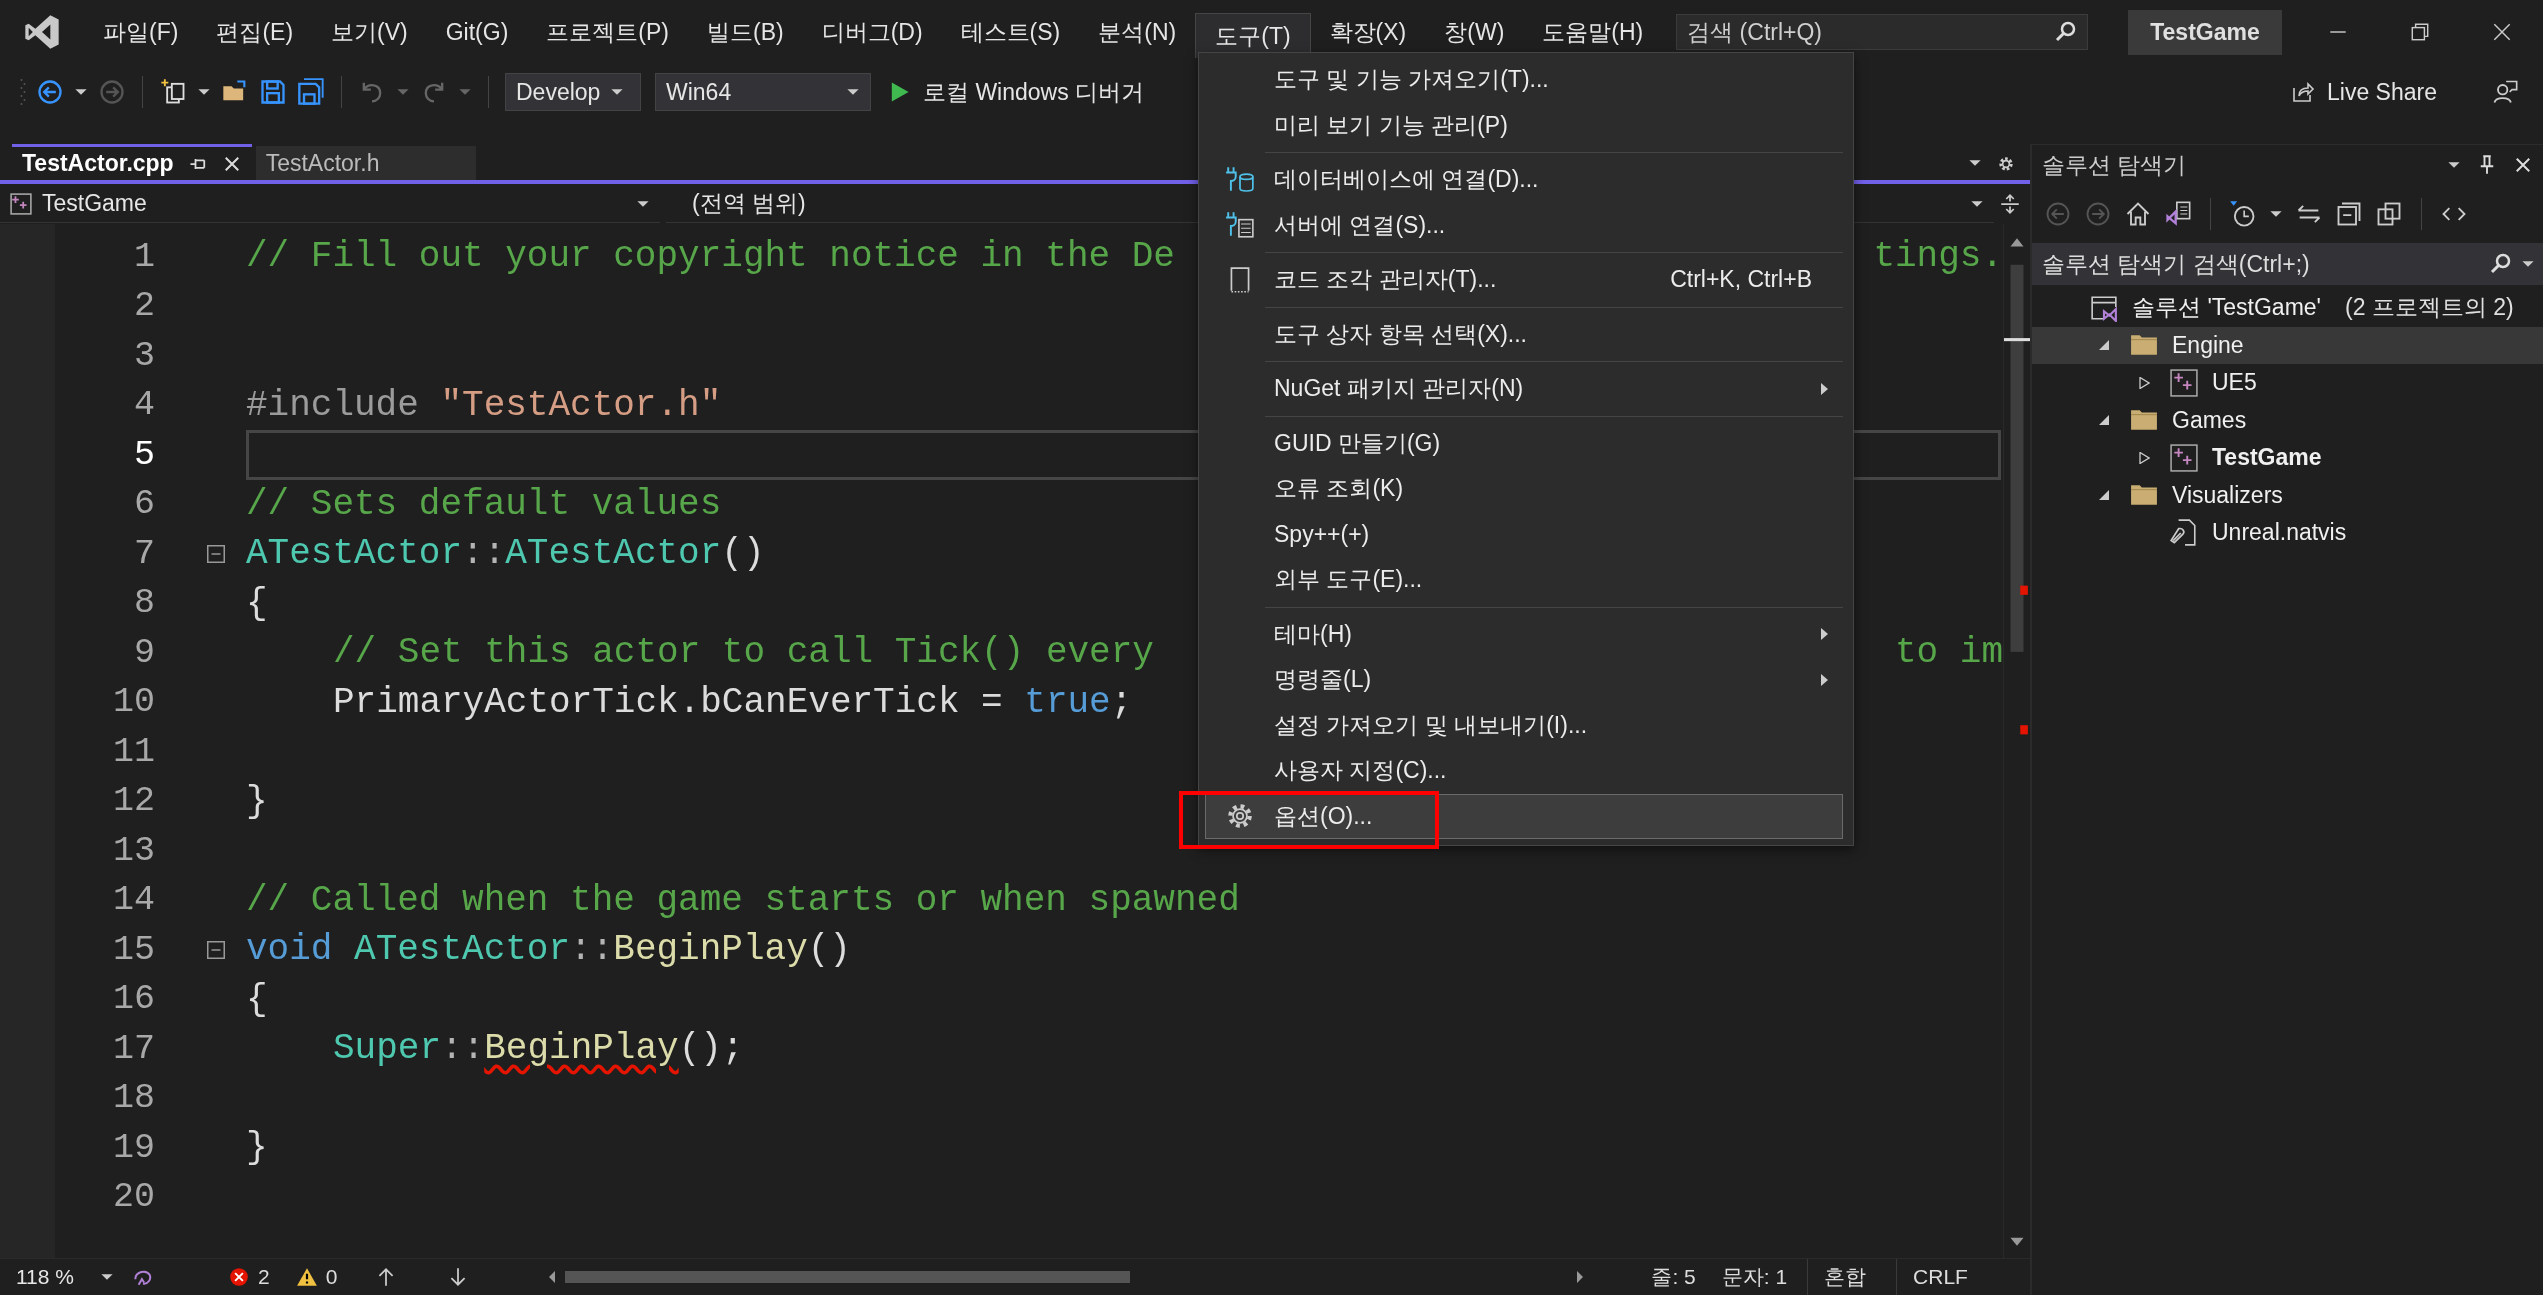 This screenshot has height=1295, width=2543. What do you see at coordinates (144, 504) in the screenshot?
I see `line-number: 6` at bounding box center [144, 504].